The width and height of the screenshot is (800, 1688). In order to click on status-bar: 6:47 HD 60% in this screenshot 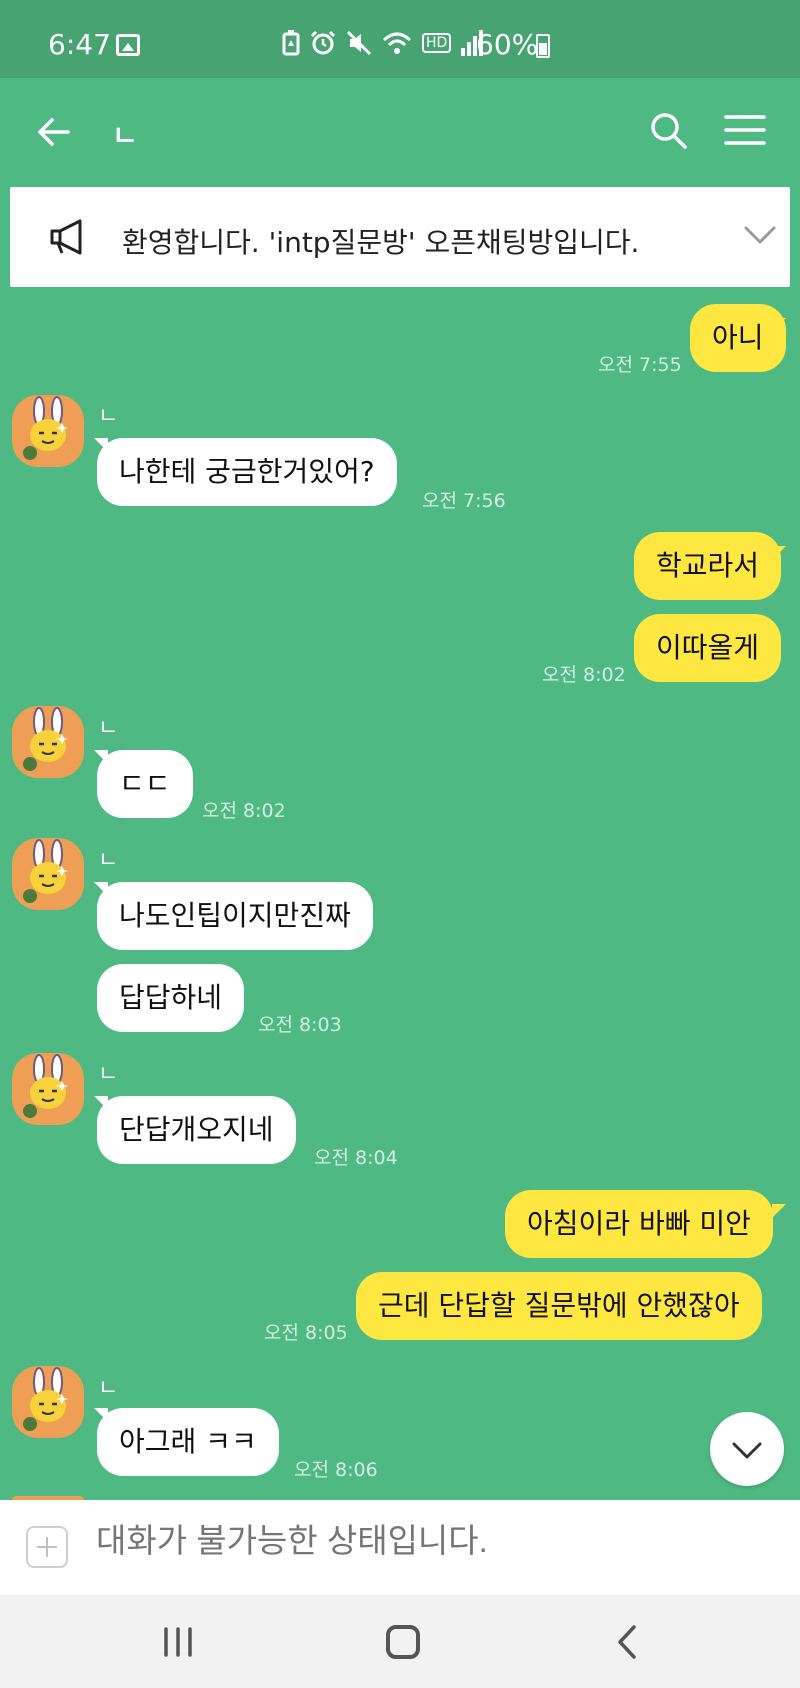, I will do `click(400, 39)`.